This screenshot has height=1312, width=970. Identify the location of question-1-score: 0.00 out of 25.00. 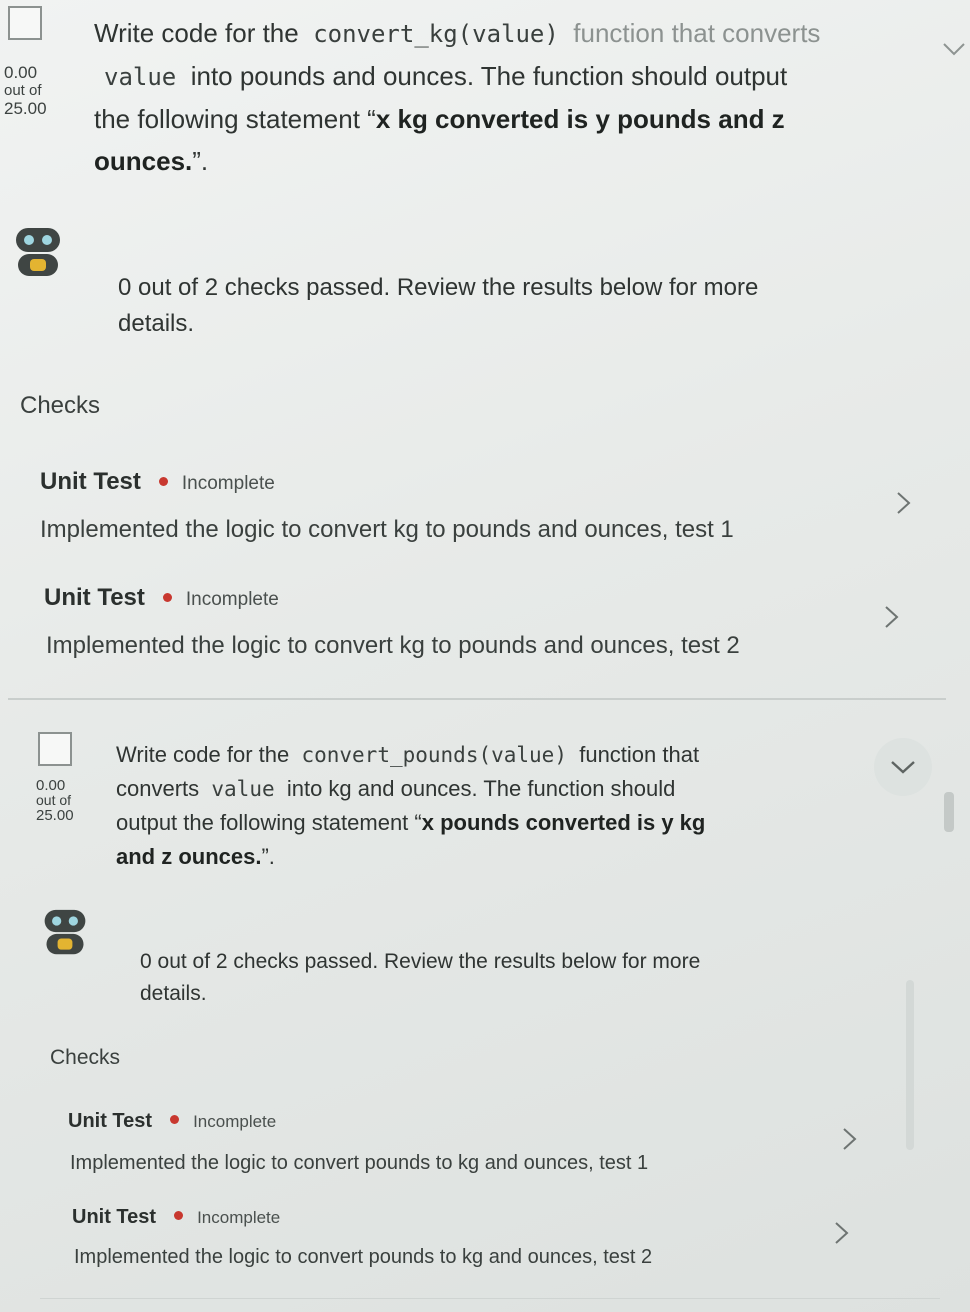
(25, 91).